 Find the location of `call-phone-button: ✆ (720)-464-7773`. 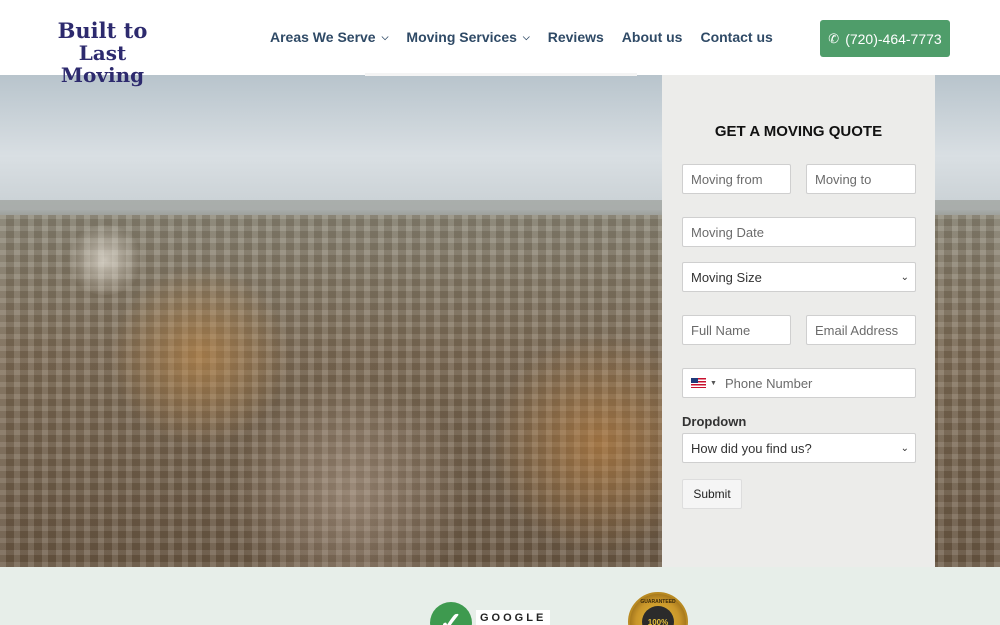

call-phone-button: ✆ (720)-464-7773 is located at coordinates (885, 38).